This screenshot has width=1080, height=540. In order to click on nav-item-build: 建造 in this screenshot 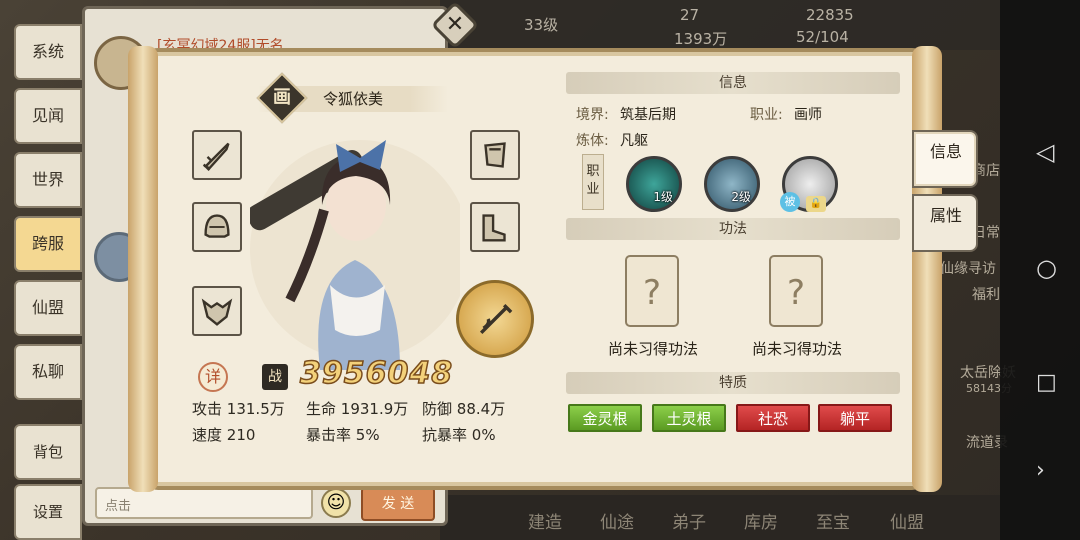, I will do `click(545, 520)`.